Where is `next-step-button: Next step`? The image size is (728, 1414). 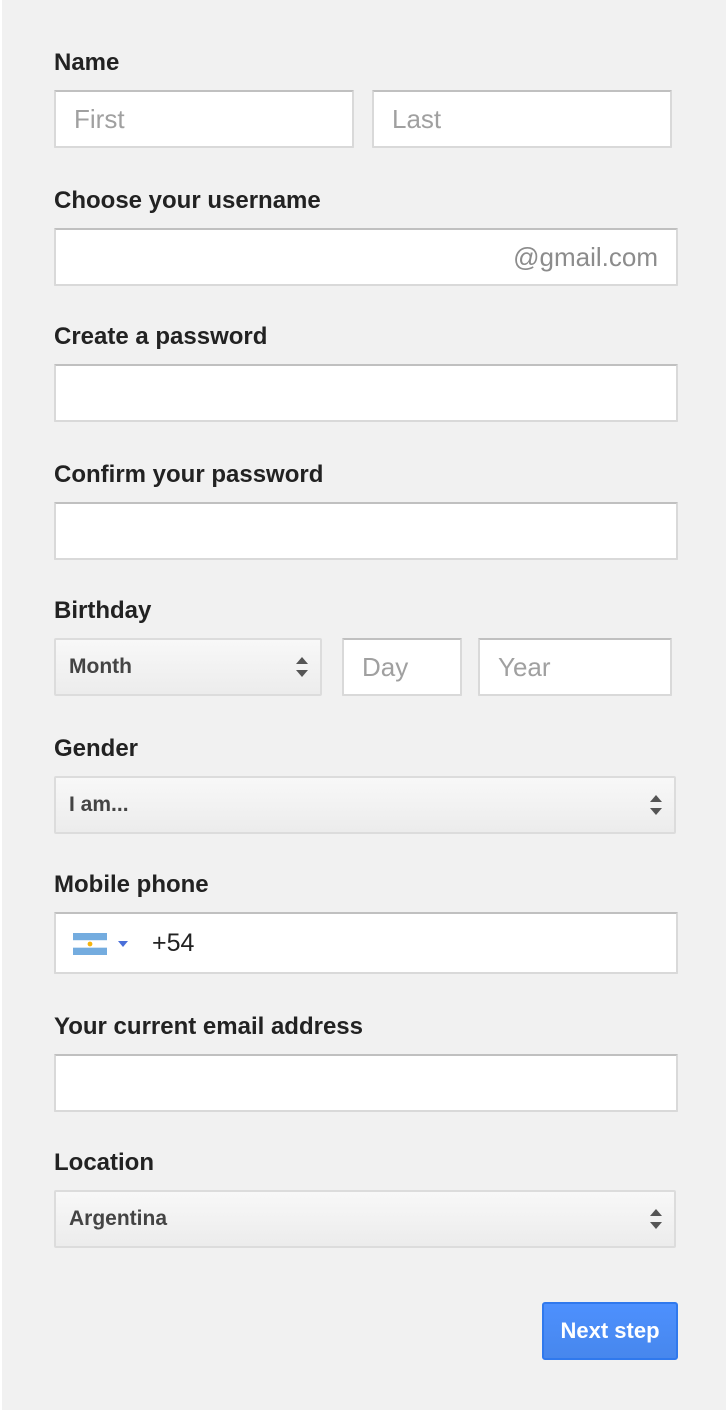
next-step-button: Next step is located at coordinates (610, 1331).